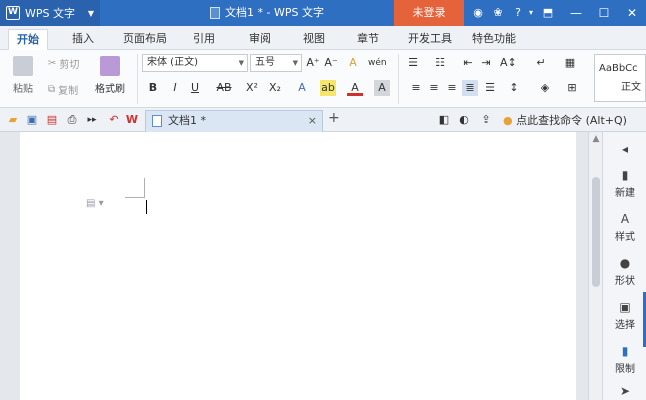  What do you see at coordinates (63, 89) in the screenshot?
I see `copy-button: ⧉ 复制` at bounding box center [63, 89].